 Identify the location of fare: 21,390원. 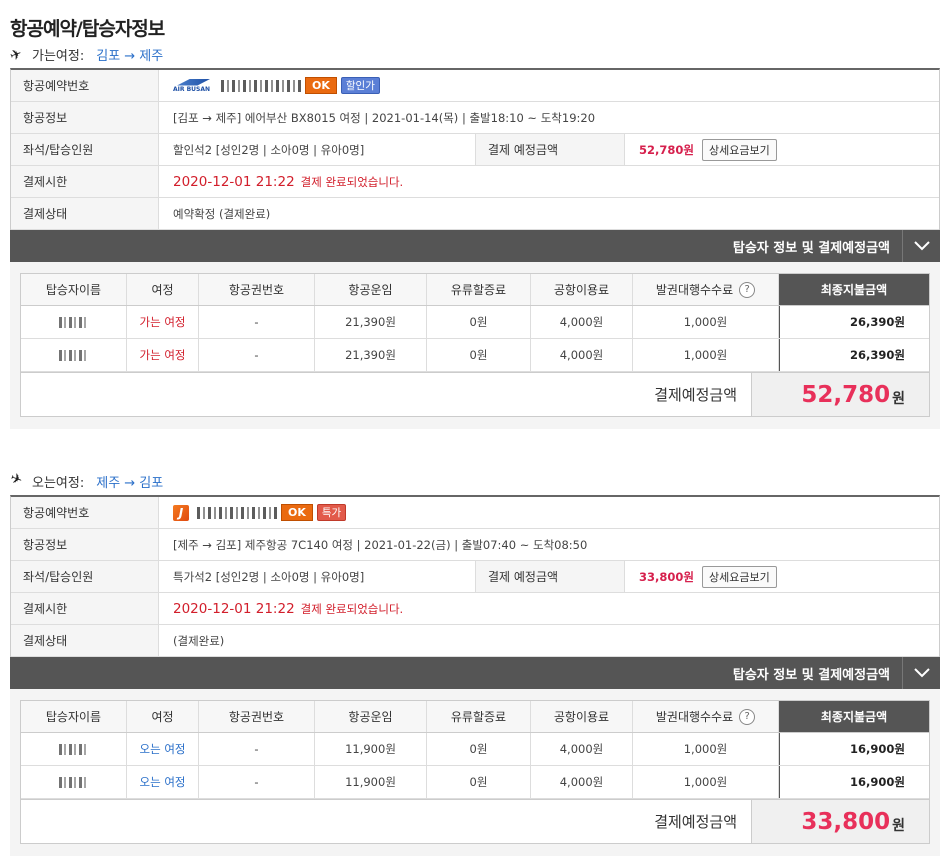
(371, 355).